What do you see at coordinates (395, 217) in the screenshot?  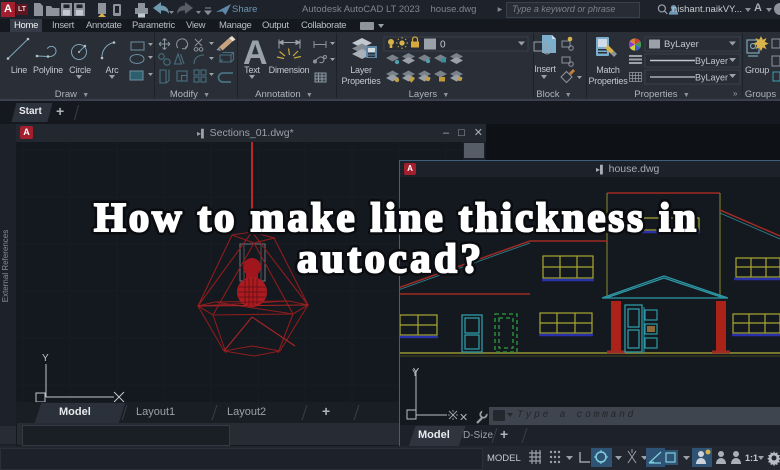 I see `svg-text: How to make line thickness in` at bounding box center [395, 217].